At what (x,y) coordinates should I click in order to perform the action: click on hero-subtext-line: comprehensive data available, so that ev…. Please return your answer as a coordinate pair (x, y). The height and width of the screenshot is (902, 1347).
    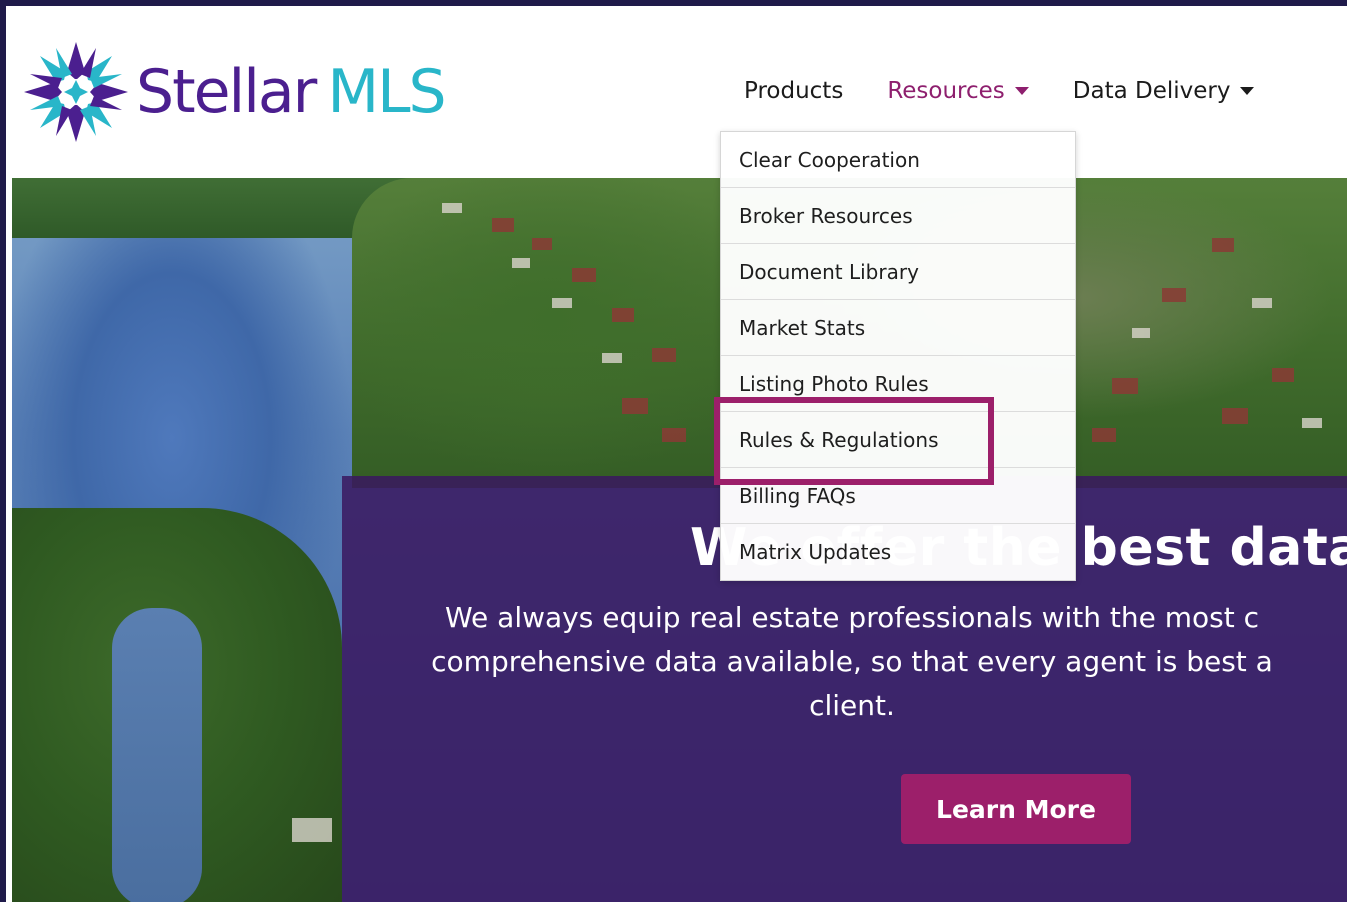
    Looking at the image, I should click on (852, 661).